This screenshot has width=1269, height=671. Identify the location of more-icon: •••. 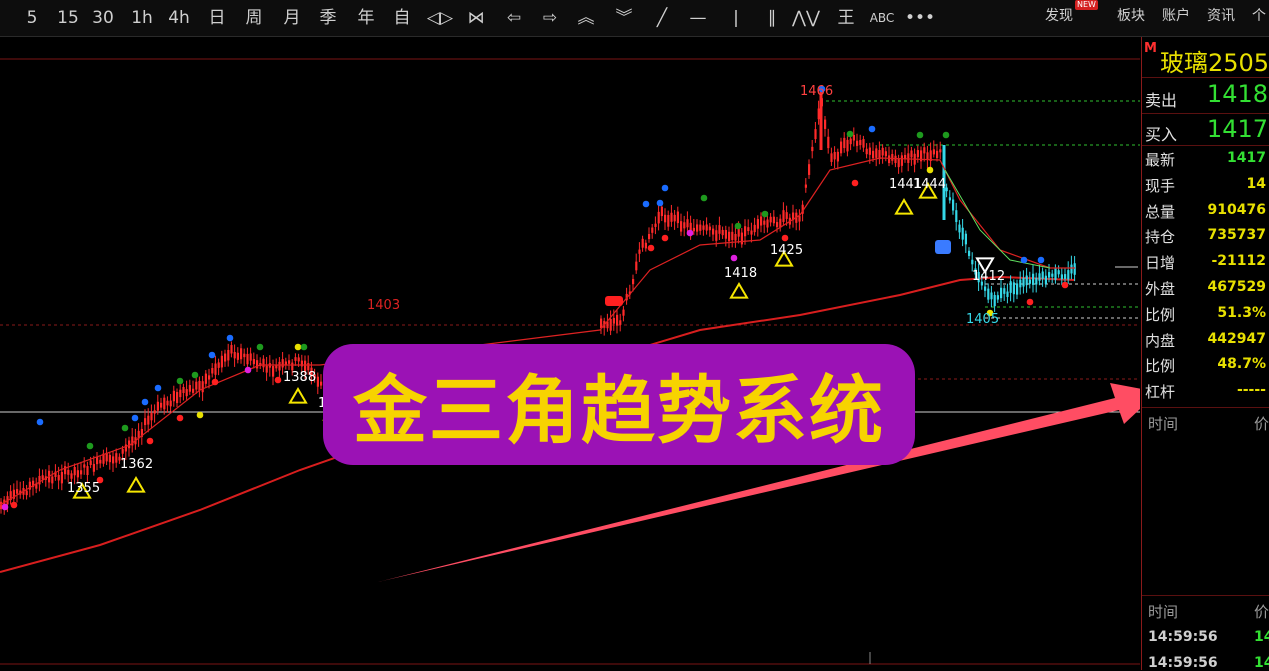
(920, 18).